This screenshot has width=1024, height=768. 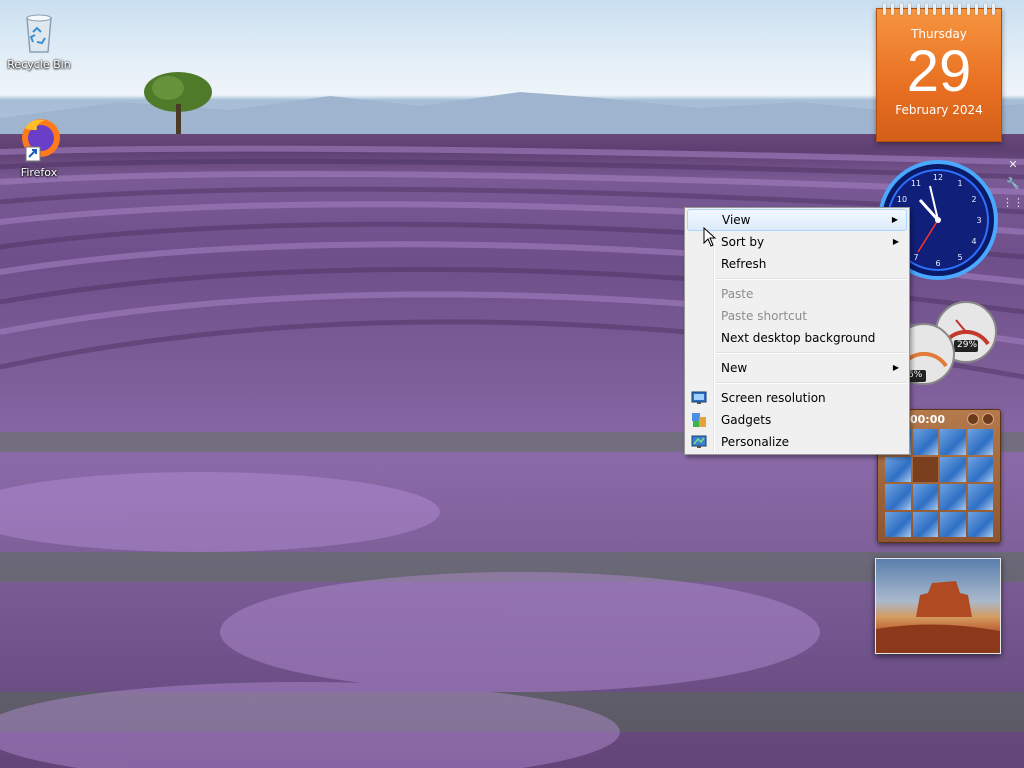 What do you see at coordinates (797, 294) in the screenshot?
I see `menu-item-paste: Paste` at bounding box center [797, 294].